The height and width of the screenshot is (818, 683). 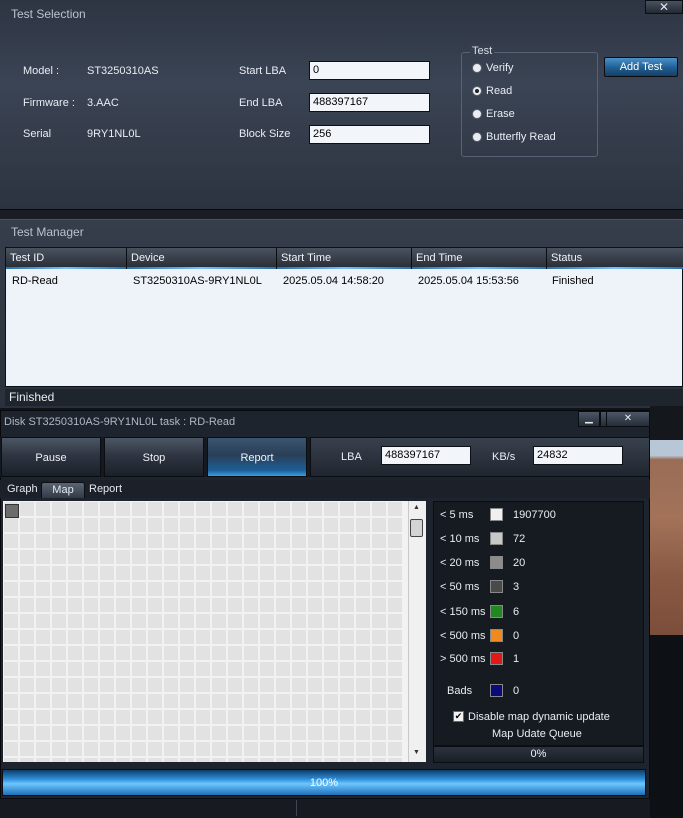 What do you see at coordinates (477, 114) in the screenshot?
I see `erase-radio` at bounding box center [477, 114].